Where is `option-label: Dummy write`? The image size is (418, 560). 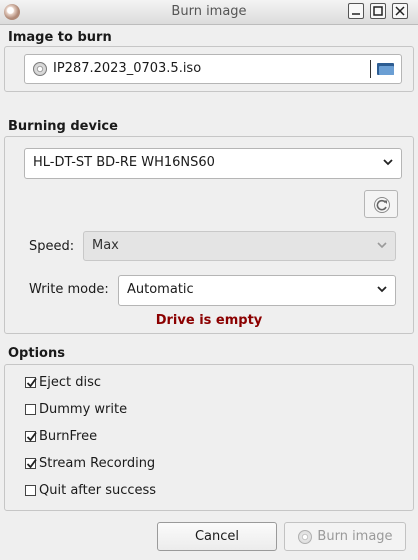 option-label: Dummy write is located at coordinates (83, 409).